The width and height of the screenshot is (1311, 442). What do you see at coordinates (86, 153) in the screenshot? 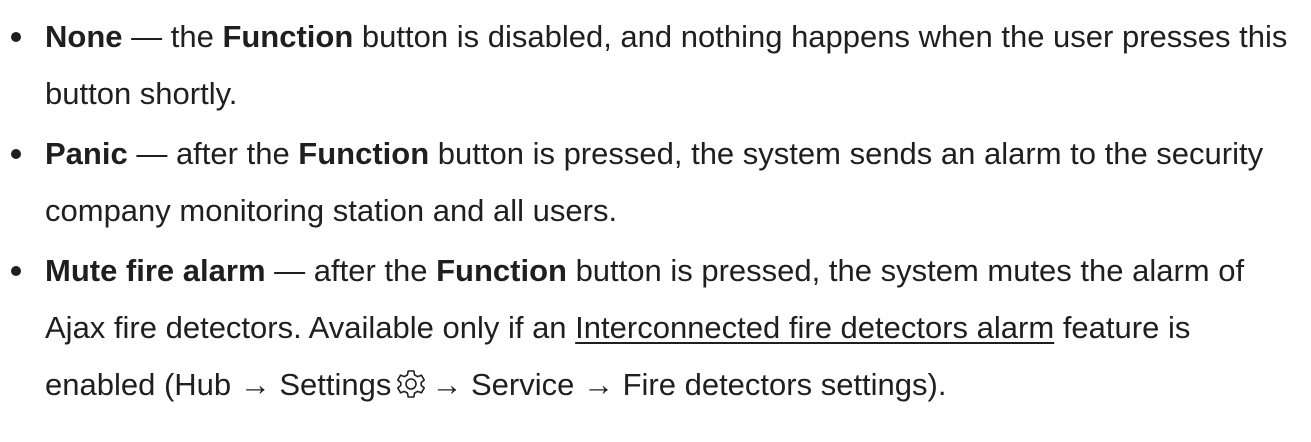
I see `term-panic: Panic` at bounding box center [86, 153].